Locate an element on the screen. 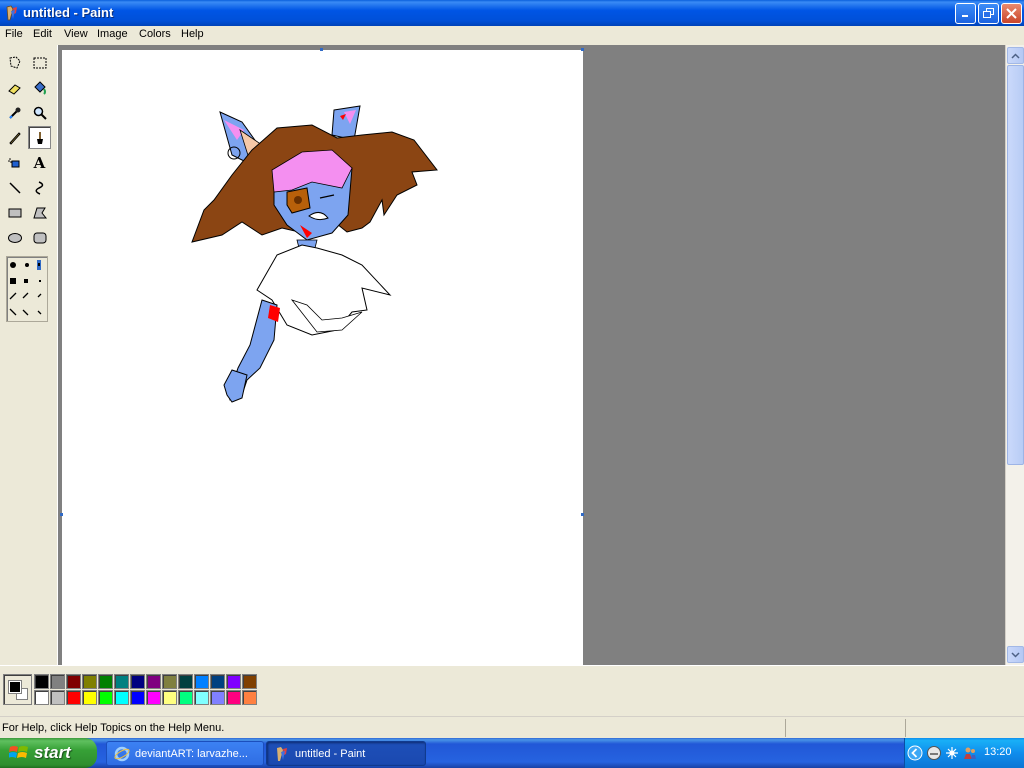 Image resolution: width=1024 pixels, height=768 pixels. pencil-icon is located at coordinates (14, 138).